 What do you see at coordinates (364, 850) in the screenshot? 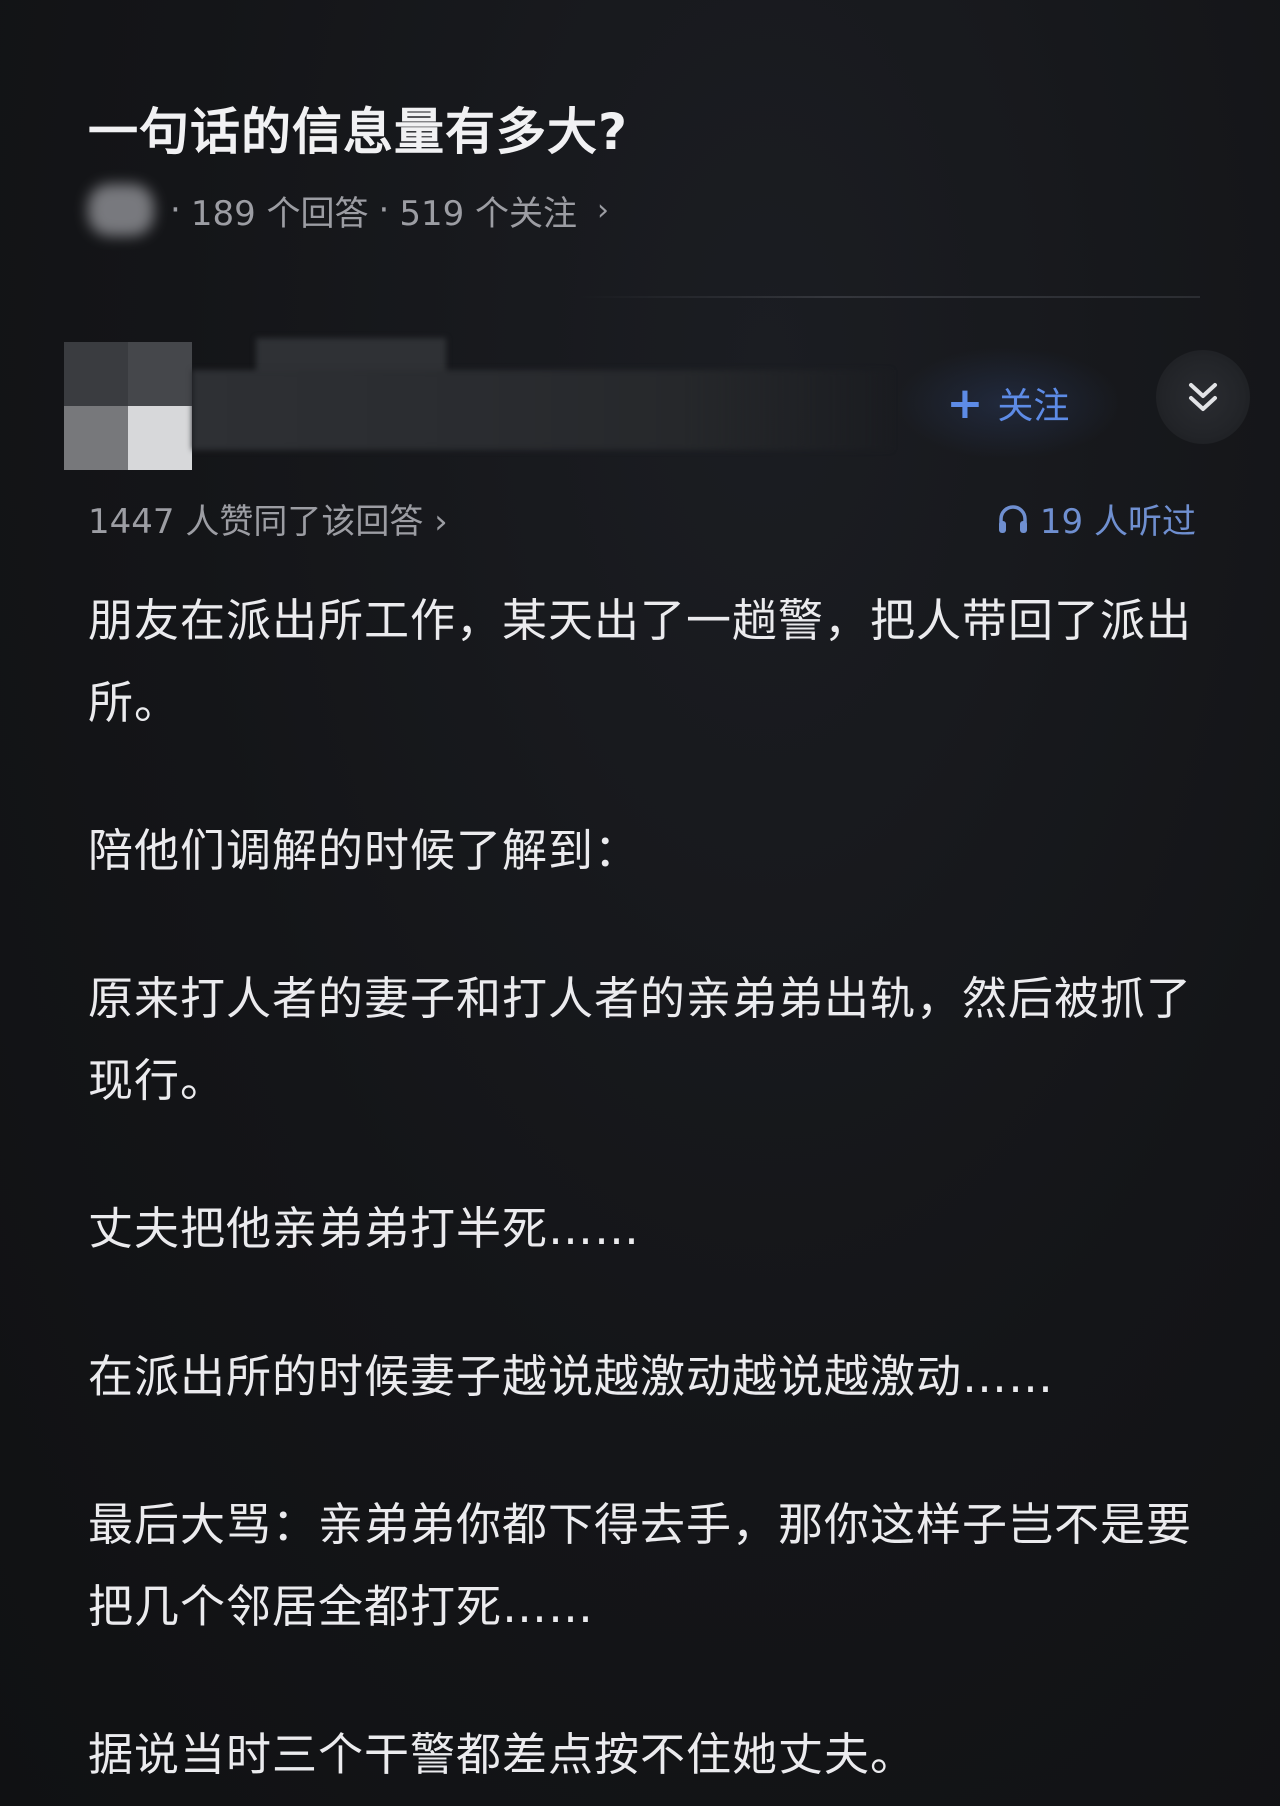
I see `answer-paragraph: 陪他们调解的时候了解到：` at bounding box center [364, 850].